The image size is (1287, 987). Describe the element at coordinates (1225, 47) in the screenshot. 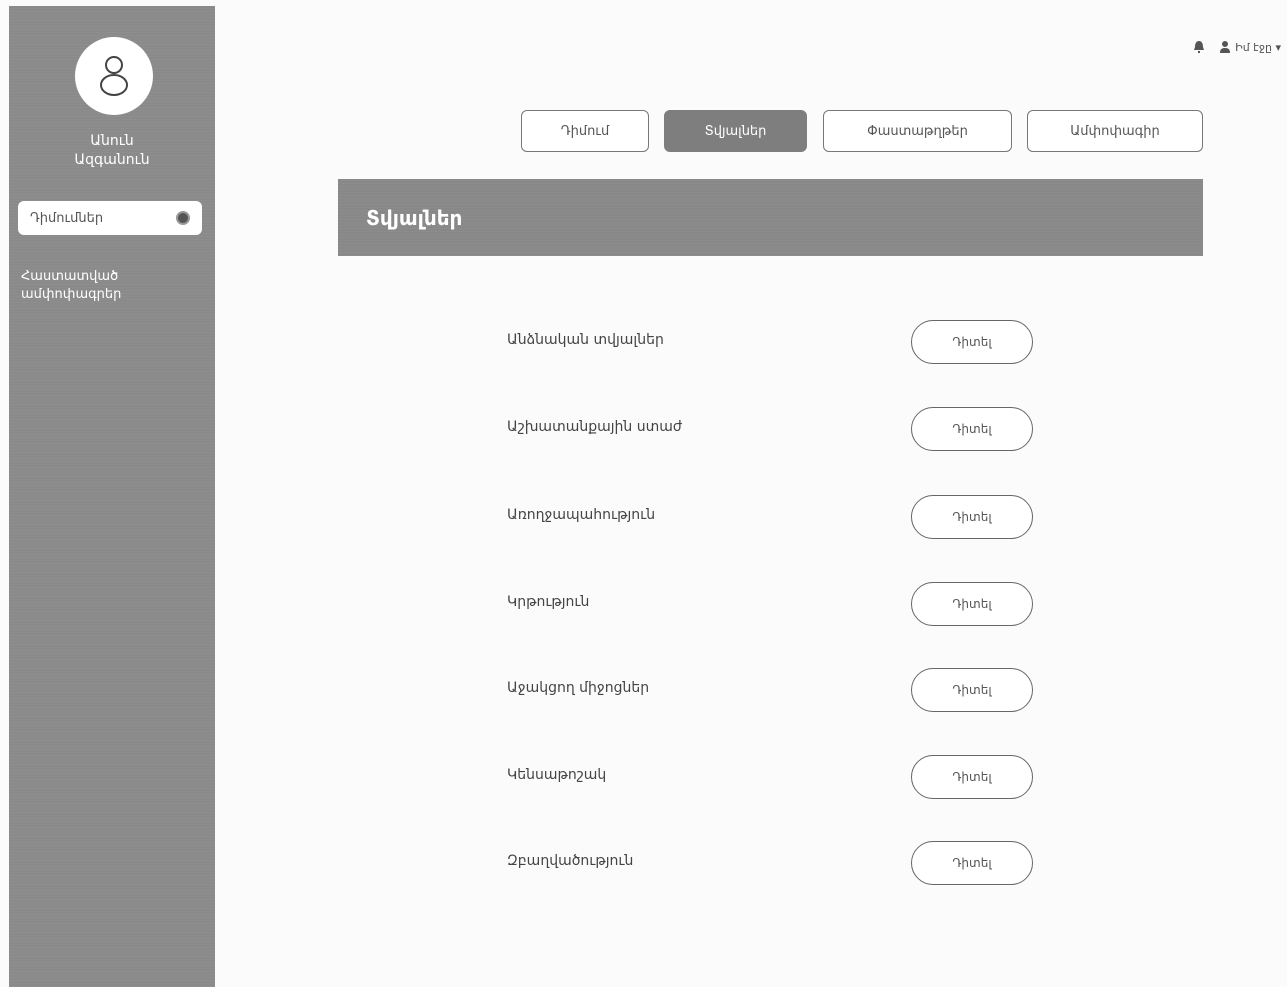

I see `person-icon` at that location.